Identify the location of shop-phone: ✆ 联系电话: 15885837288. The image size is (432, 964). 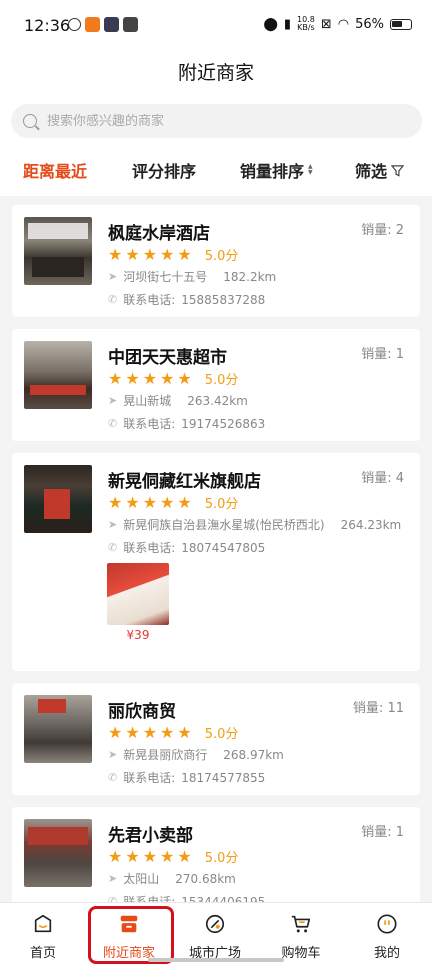
(186, 299).